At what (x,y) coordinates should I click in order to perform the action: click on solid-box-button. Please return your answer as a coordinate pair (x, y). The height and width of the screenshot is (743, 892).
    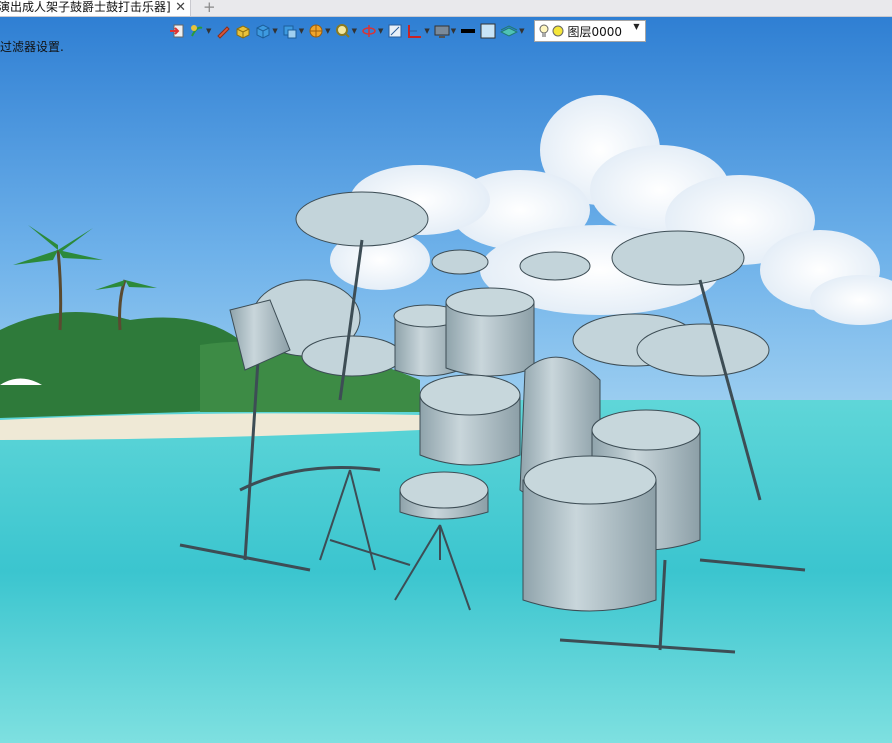
    Looking at the image, I should click on (243, 31).